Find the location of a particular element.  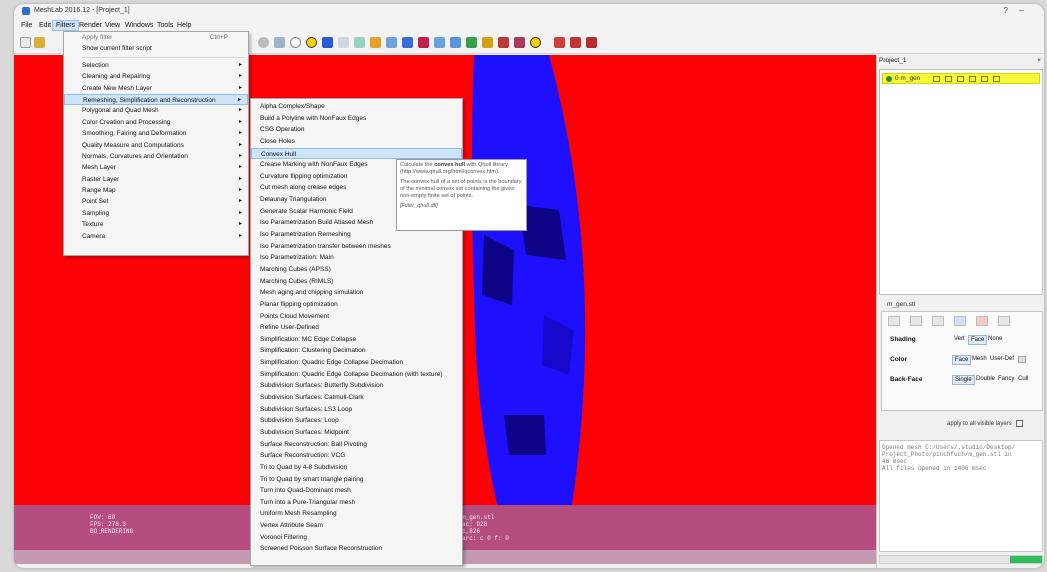

apply-all-checkbox is located at coordinates (1019, 423).